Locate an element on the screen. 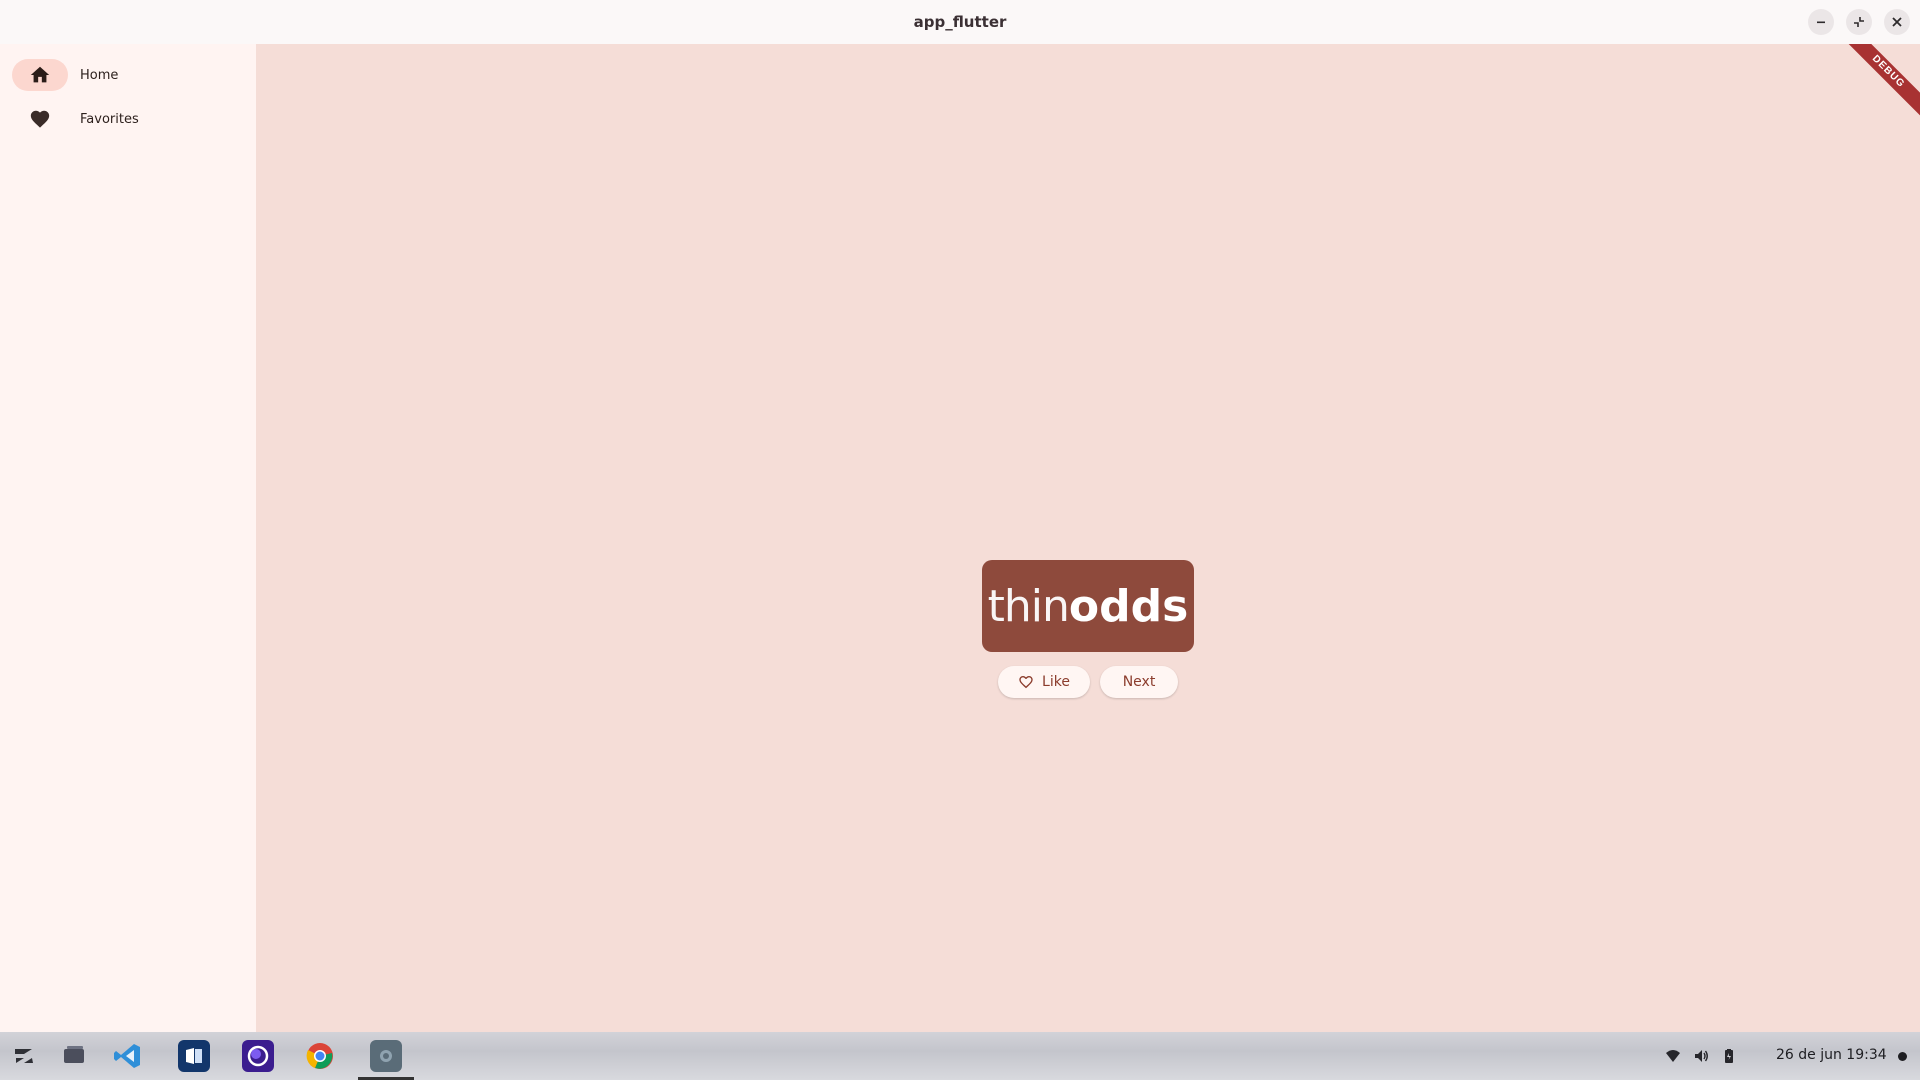  nav-item-home: Home is located at coordinates (128, 75).